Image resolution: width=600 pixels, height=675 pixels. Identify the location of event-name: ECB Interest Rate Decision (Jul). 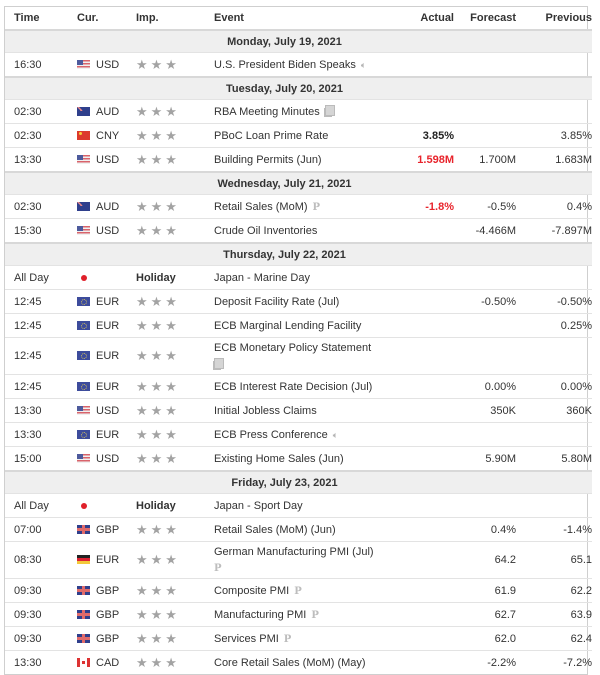
(293, 387).